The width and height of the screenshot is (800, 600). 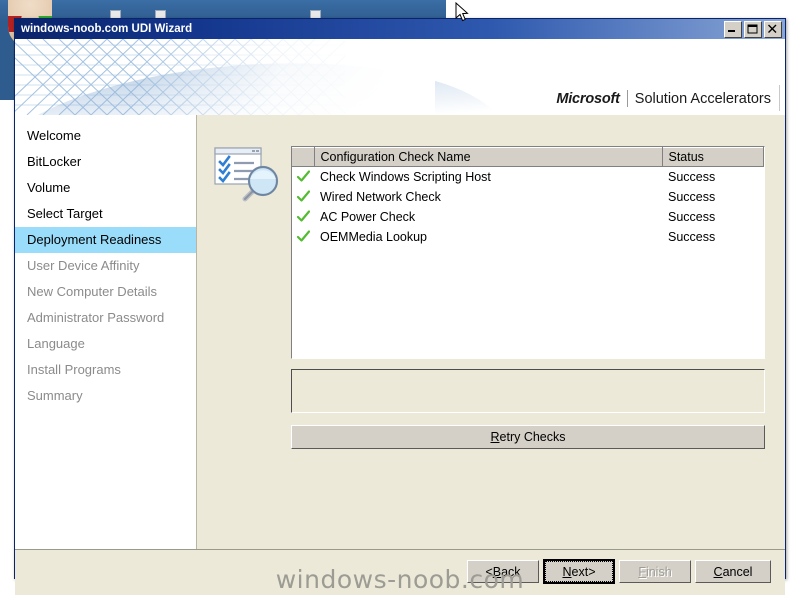 What do you see at coordinates (56, 343) in the screenshot?
I see `sidebar-item-language: Language` at bounding box center [56, 343].